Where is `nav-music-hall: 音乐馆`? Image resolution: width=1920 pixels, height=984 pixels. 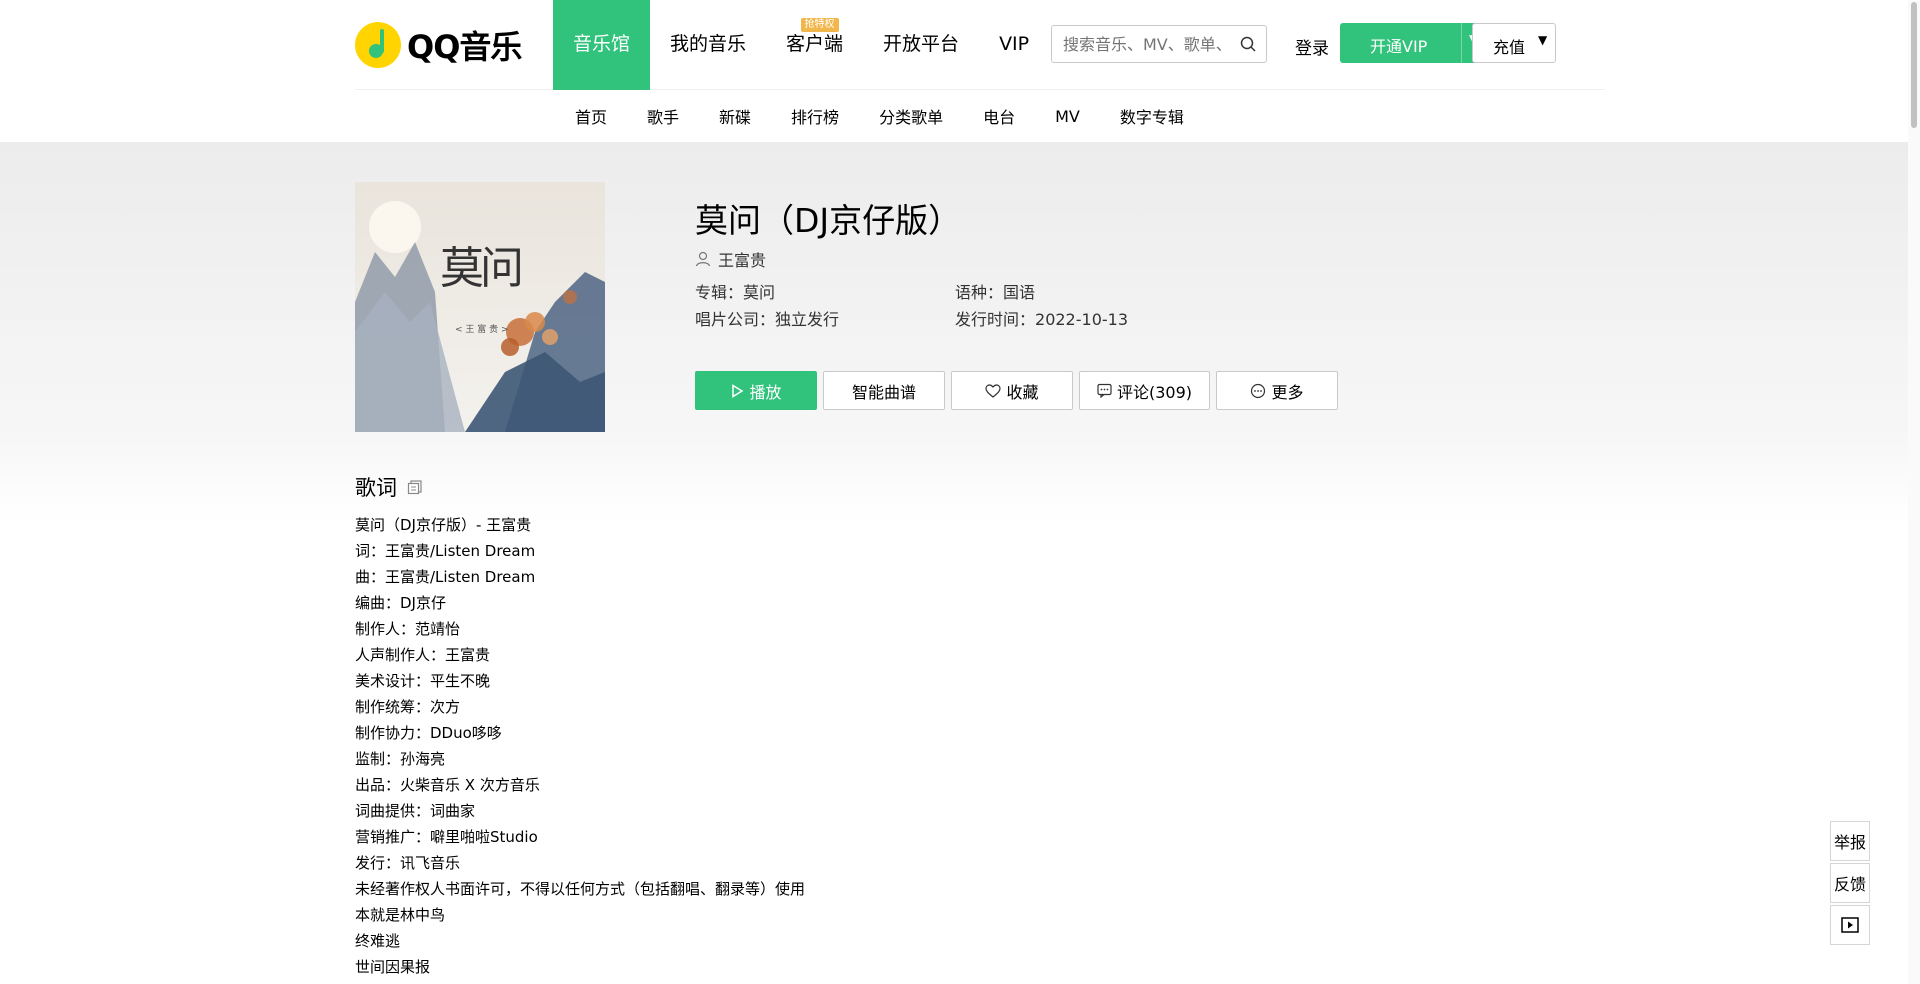 nav-music-hall: 音乐馆 is located at coordinates (602, 45).